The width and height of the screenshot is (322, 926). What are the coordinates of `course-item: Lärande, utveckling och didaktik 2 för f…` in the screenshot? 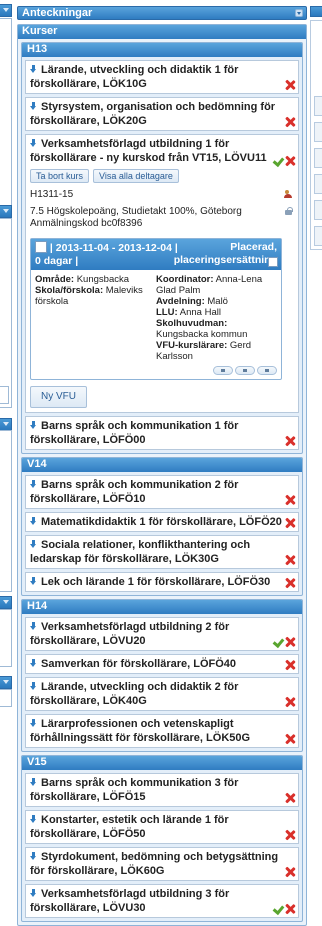 It's located at (162, 694).